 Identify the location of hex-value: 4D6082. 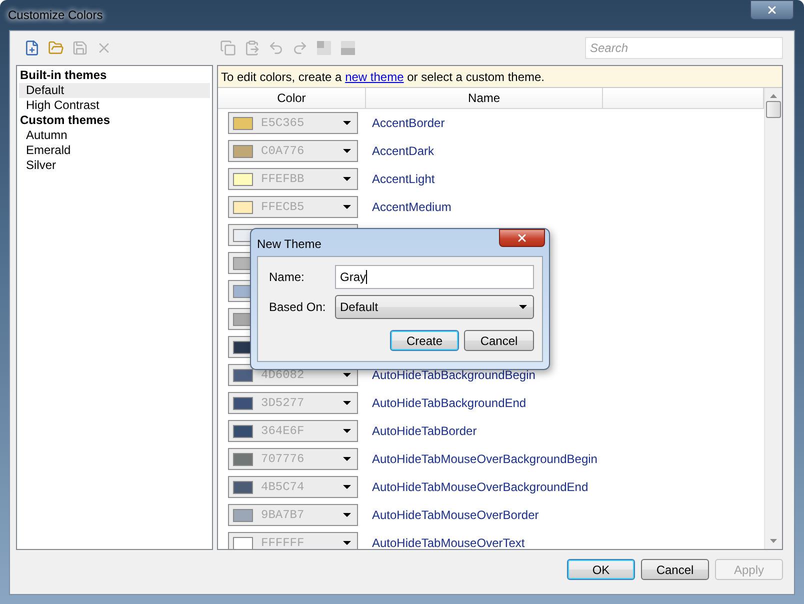
(283, 375).